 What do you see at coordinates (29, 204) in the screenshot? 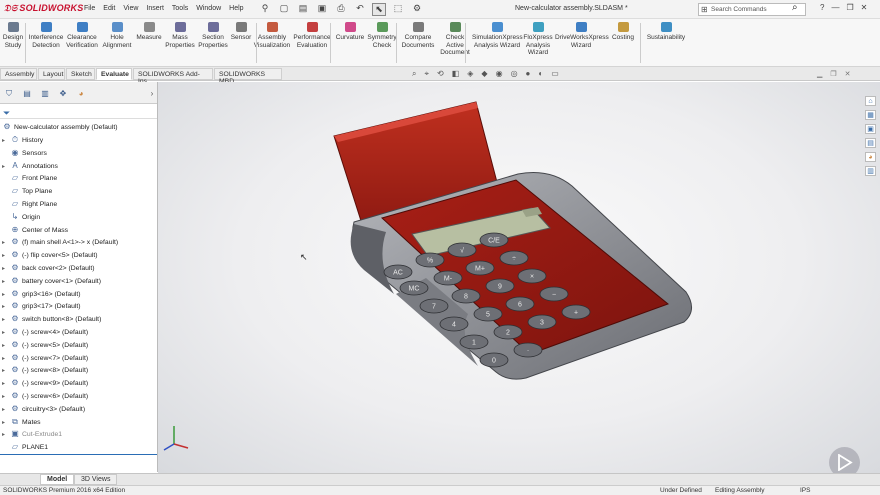
I see `tree-item: ▱ Right Plane` at bounding box center [29, 204].